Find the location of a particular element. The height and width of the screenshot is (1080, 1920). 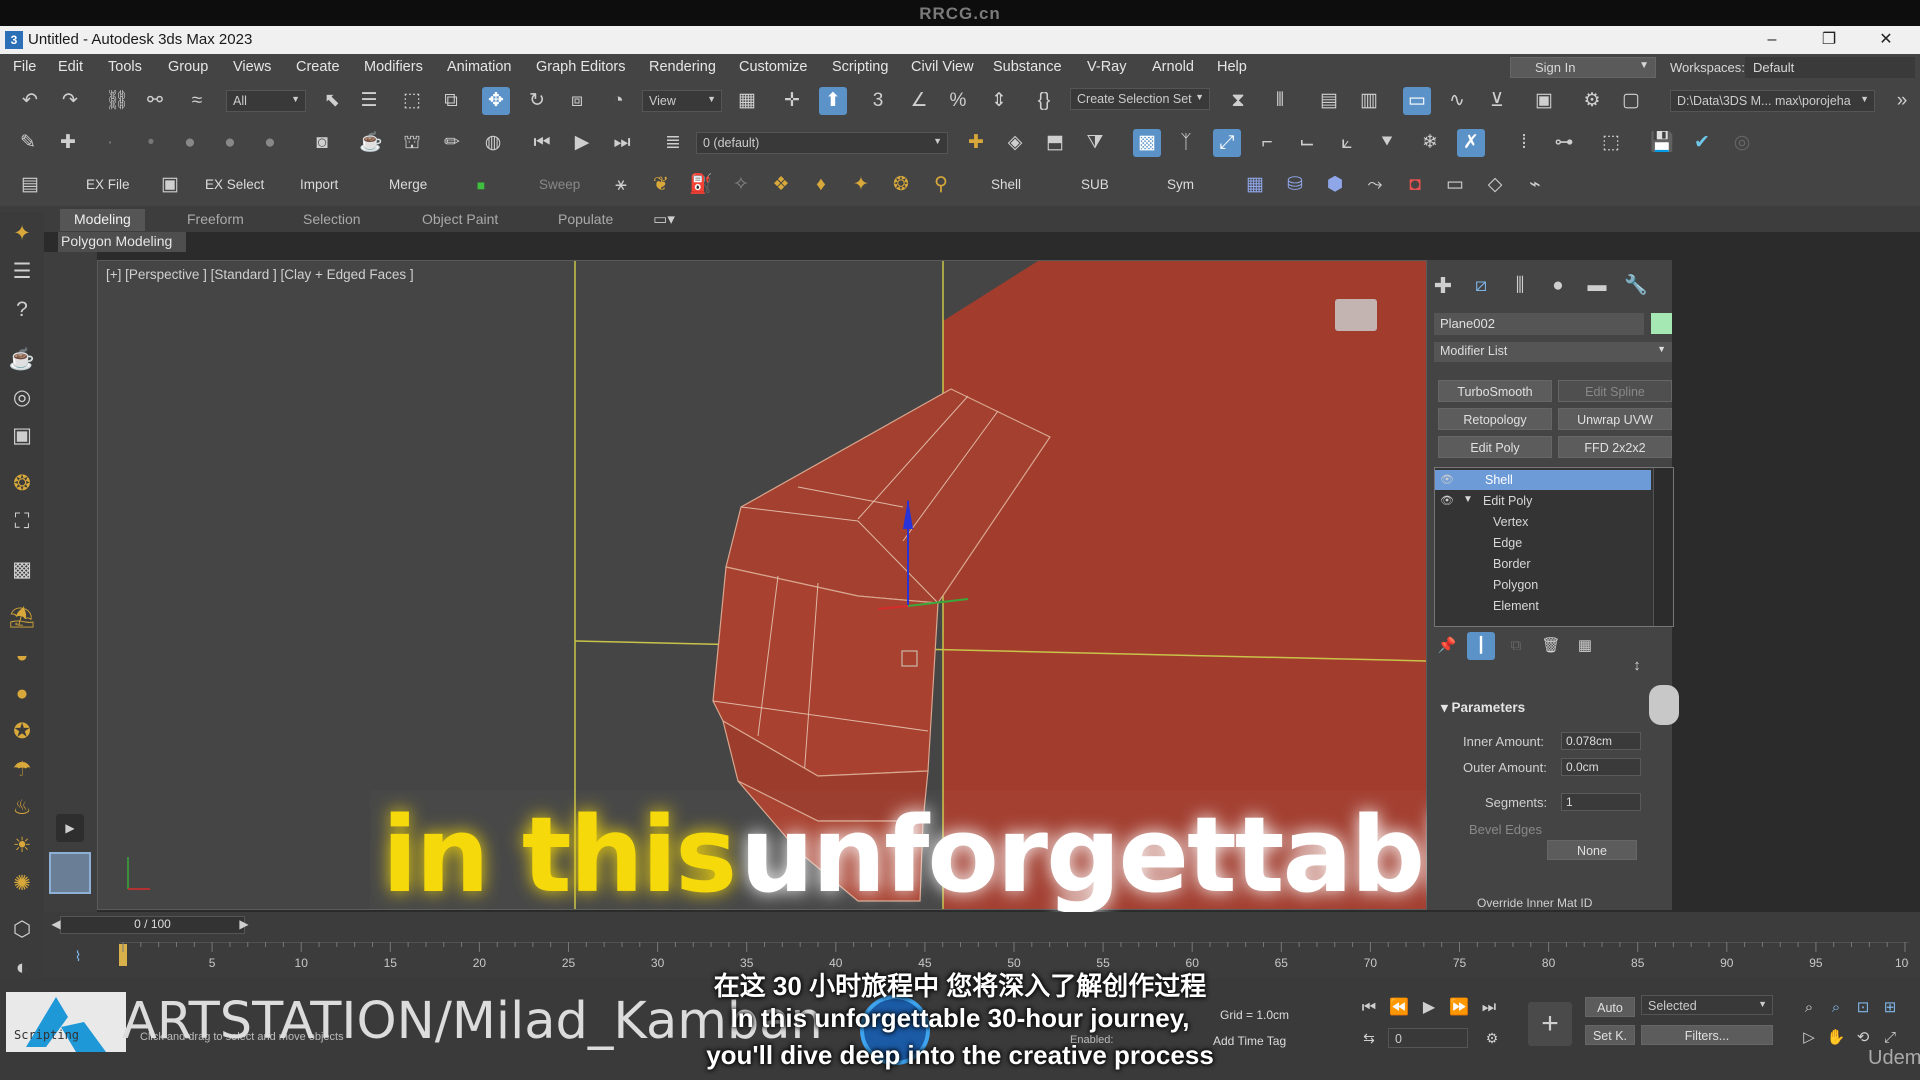

tab-modeling: Modeling is located at coordinates (102, 220).